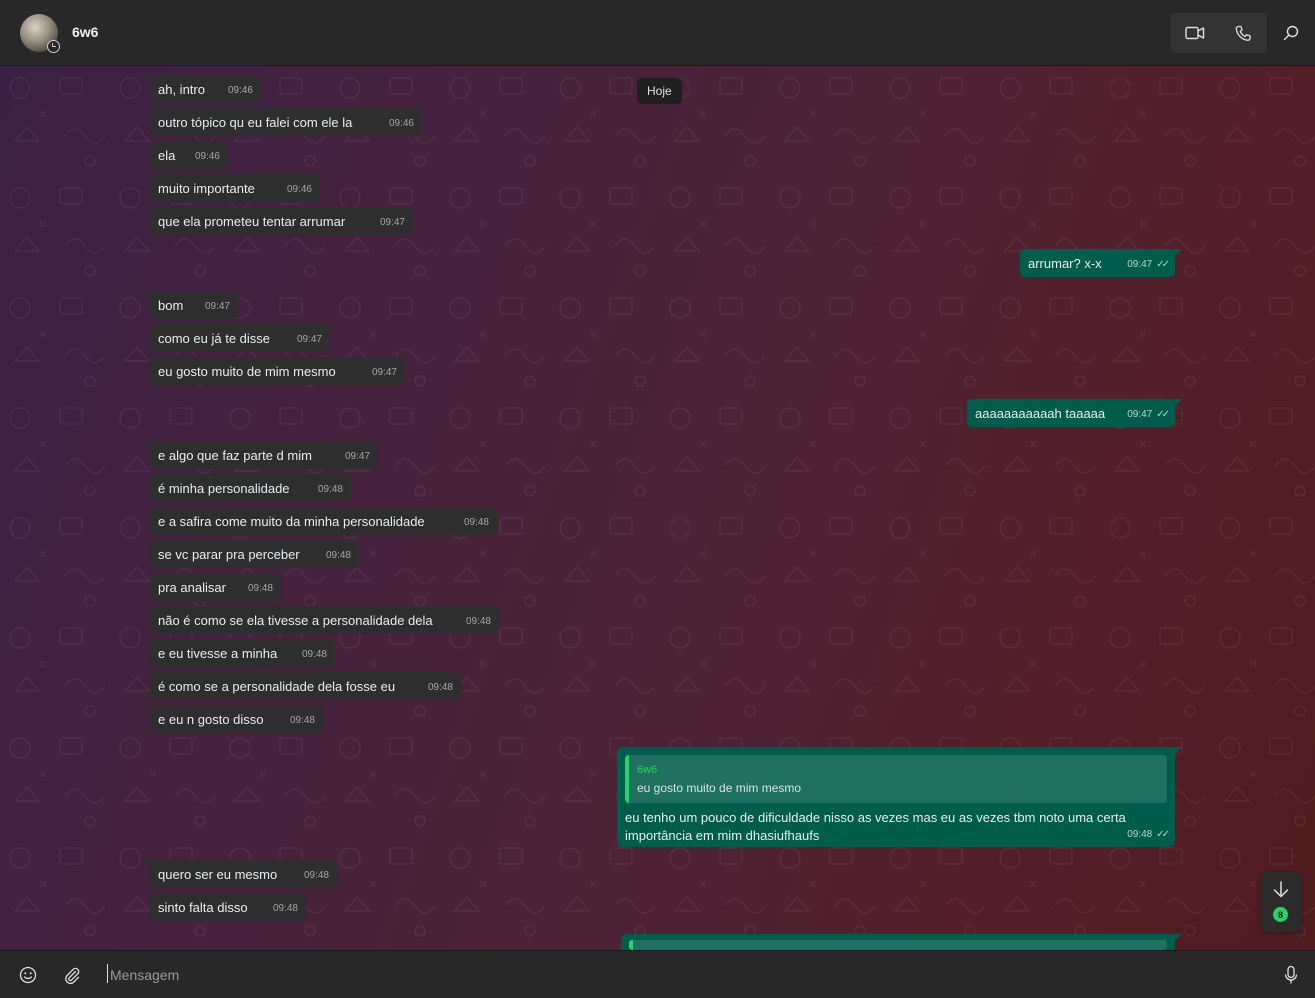  I want to click on message-bubble-incoming: que ela prometeu tentar arrumar 09:47, so click(281, 221).